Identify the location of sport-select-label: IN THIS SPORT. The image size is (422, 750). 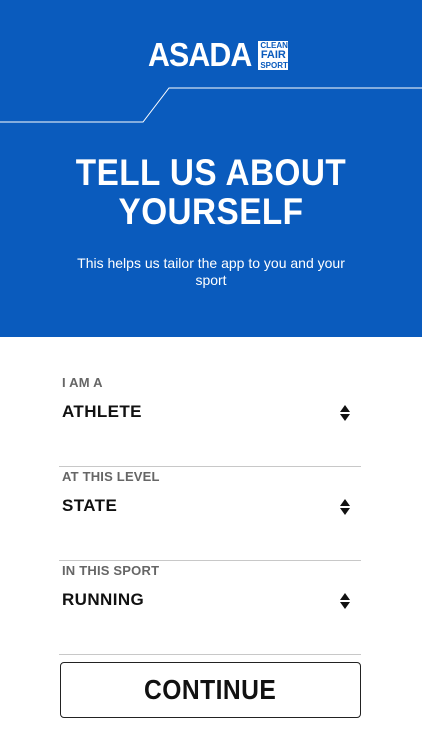
(111, 570).